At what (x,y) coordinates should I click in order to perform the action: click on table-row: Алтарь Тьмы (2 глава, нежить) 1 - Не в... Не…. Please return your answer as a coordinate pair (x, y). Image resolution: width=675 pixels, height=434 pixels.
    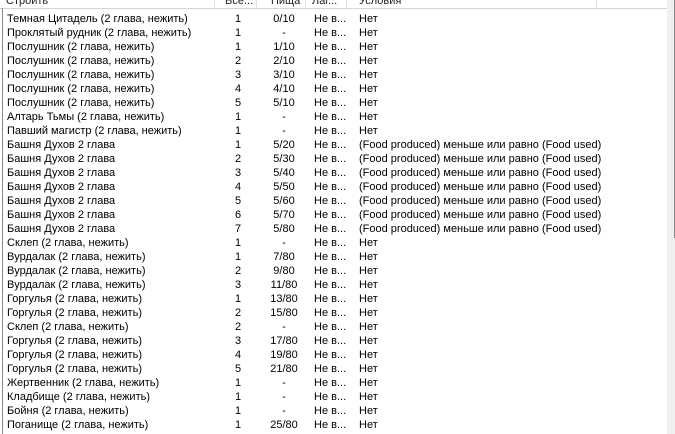
    Looking at the image, I should click on (333, 117).